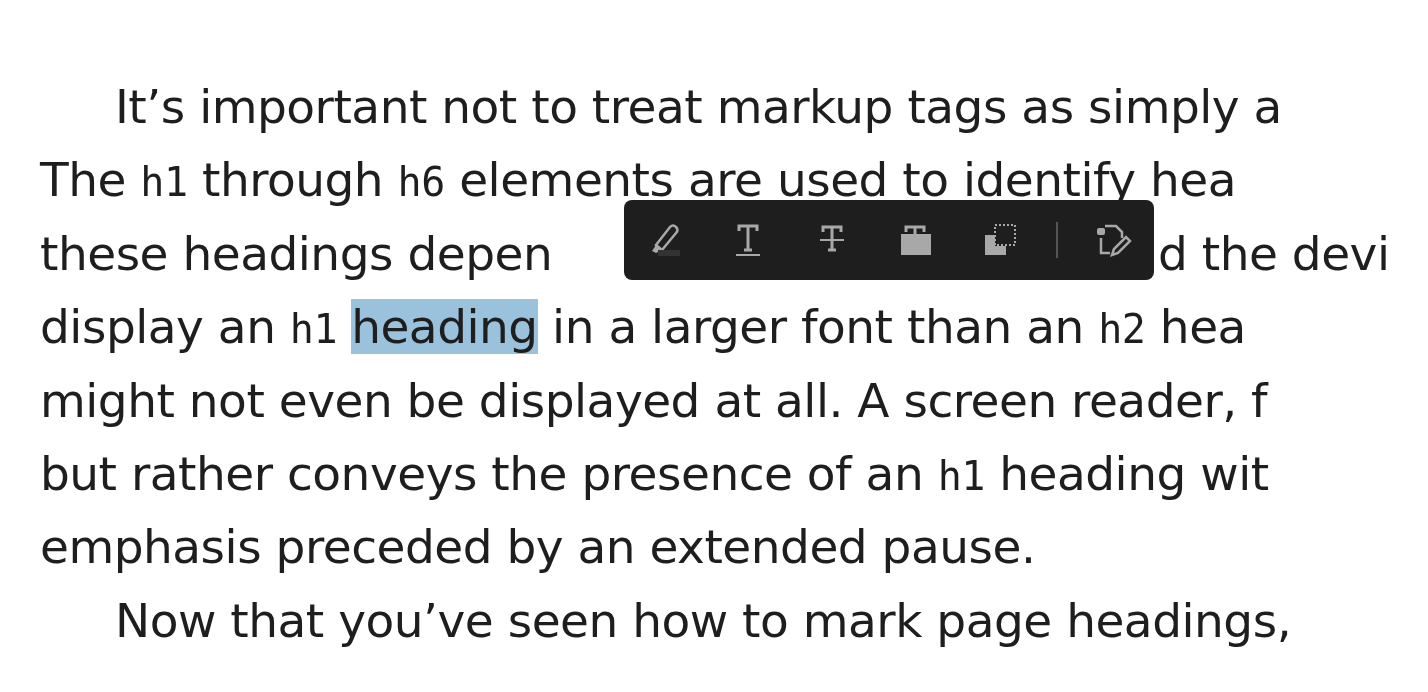 Image resolution: width=1428 pixels, height=692 pixels. What do you see at coordinates (748, 240) in the screenshot?
I see `underline-icon` at bounding box center [748, 240].